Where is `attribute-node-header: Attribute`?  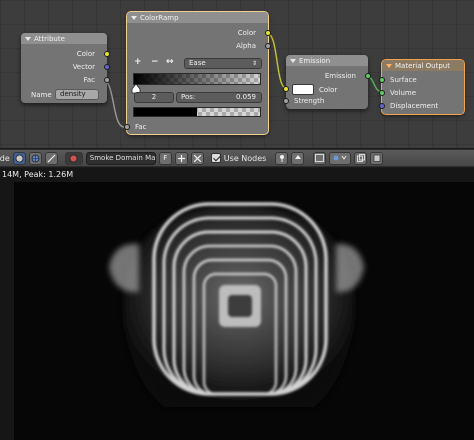 attribute-node-header: Attribute is located at coordinates (64, 38).